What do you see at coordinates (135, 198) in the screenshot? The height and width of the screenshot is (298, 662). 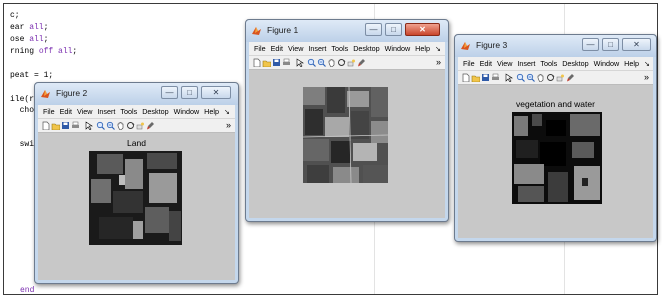 I see `land-image` at bounding box center [135, 198].